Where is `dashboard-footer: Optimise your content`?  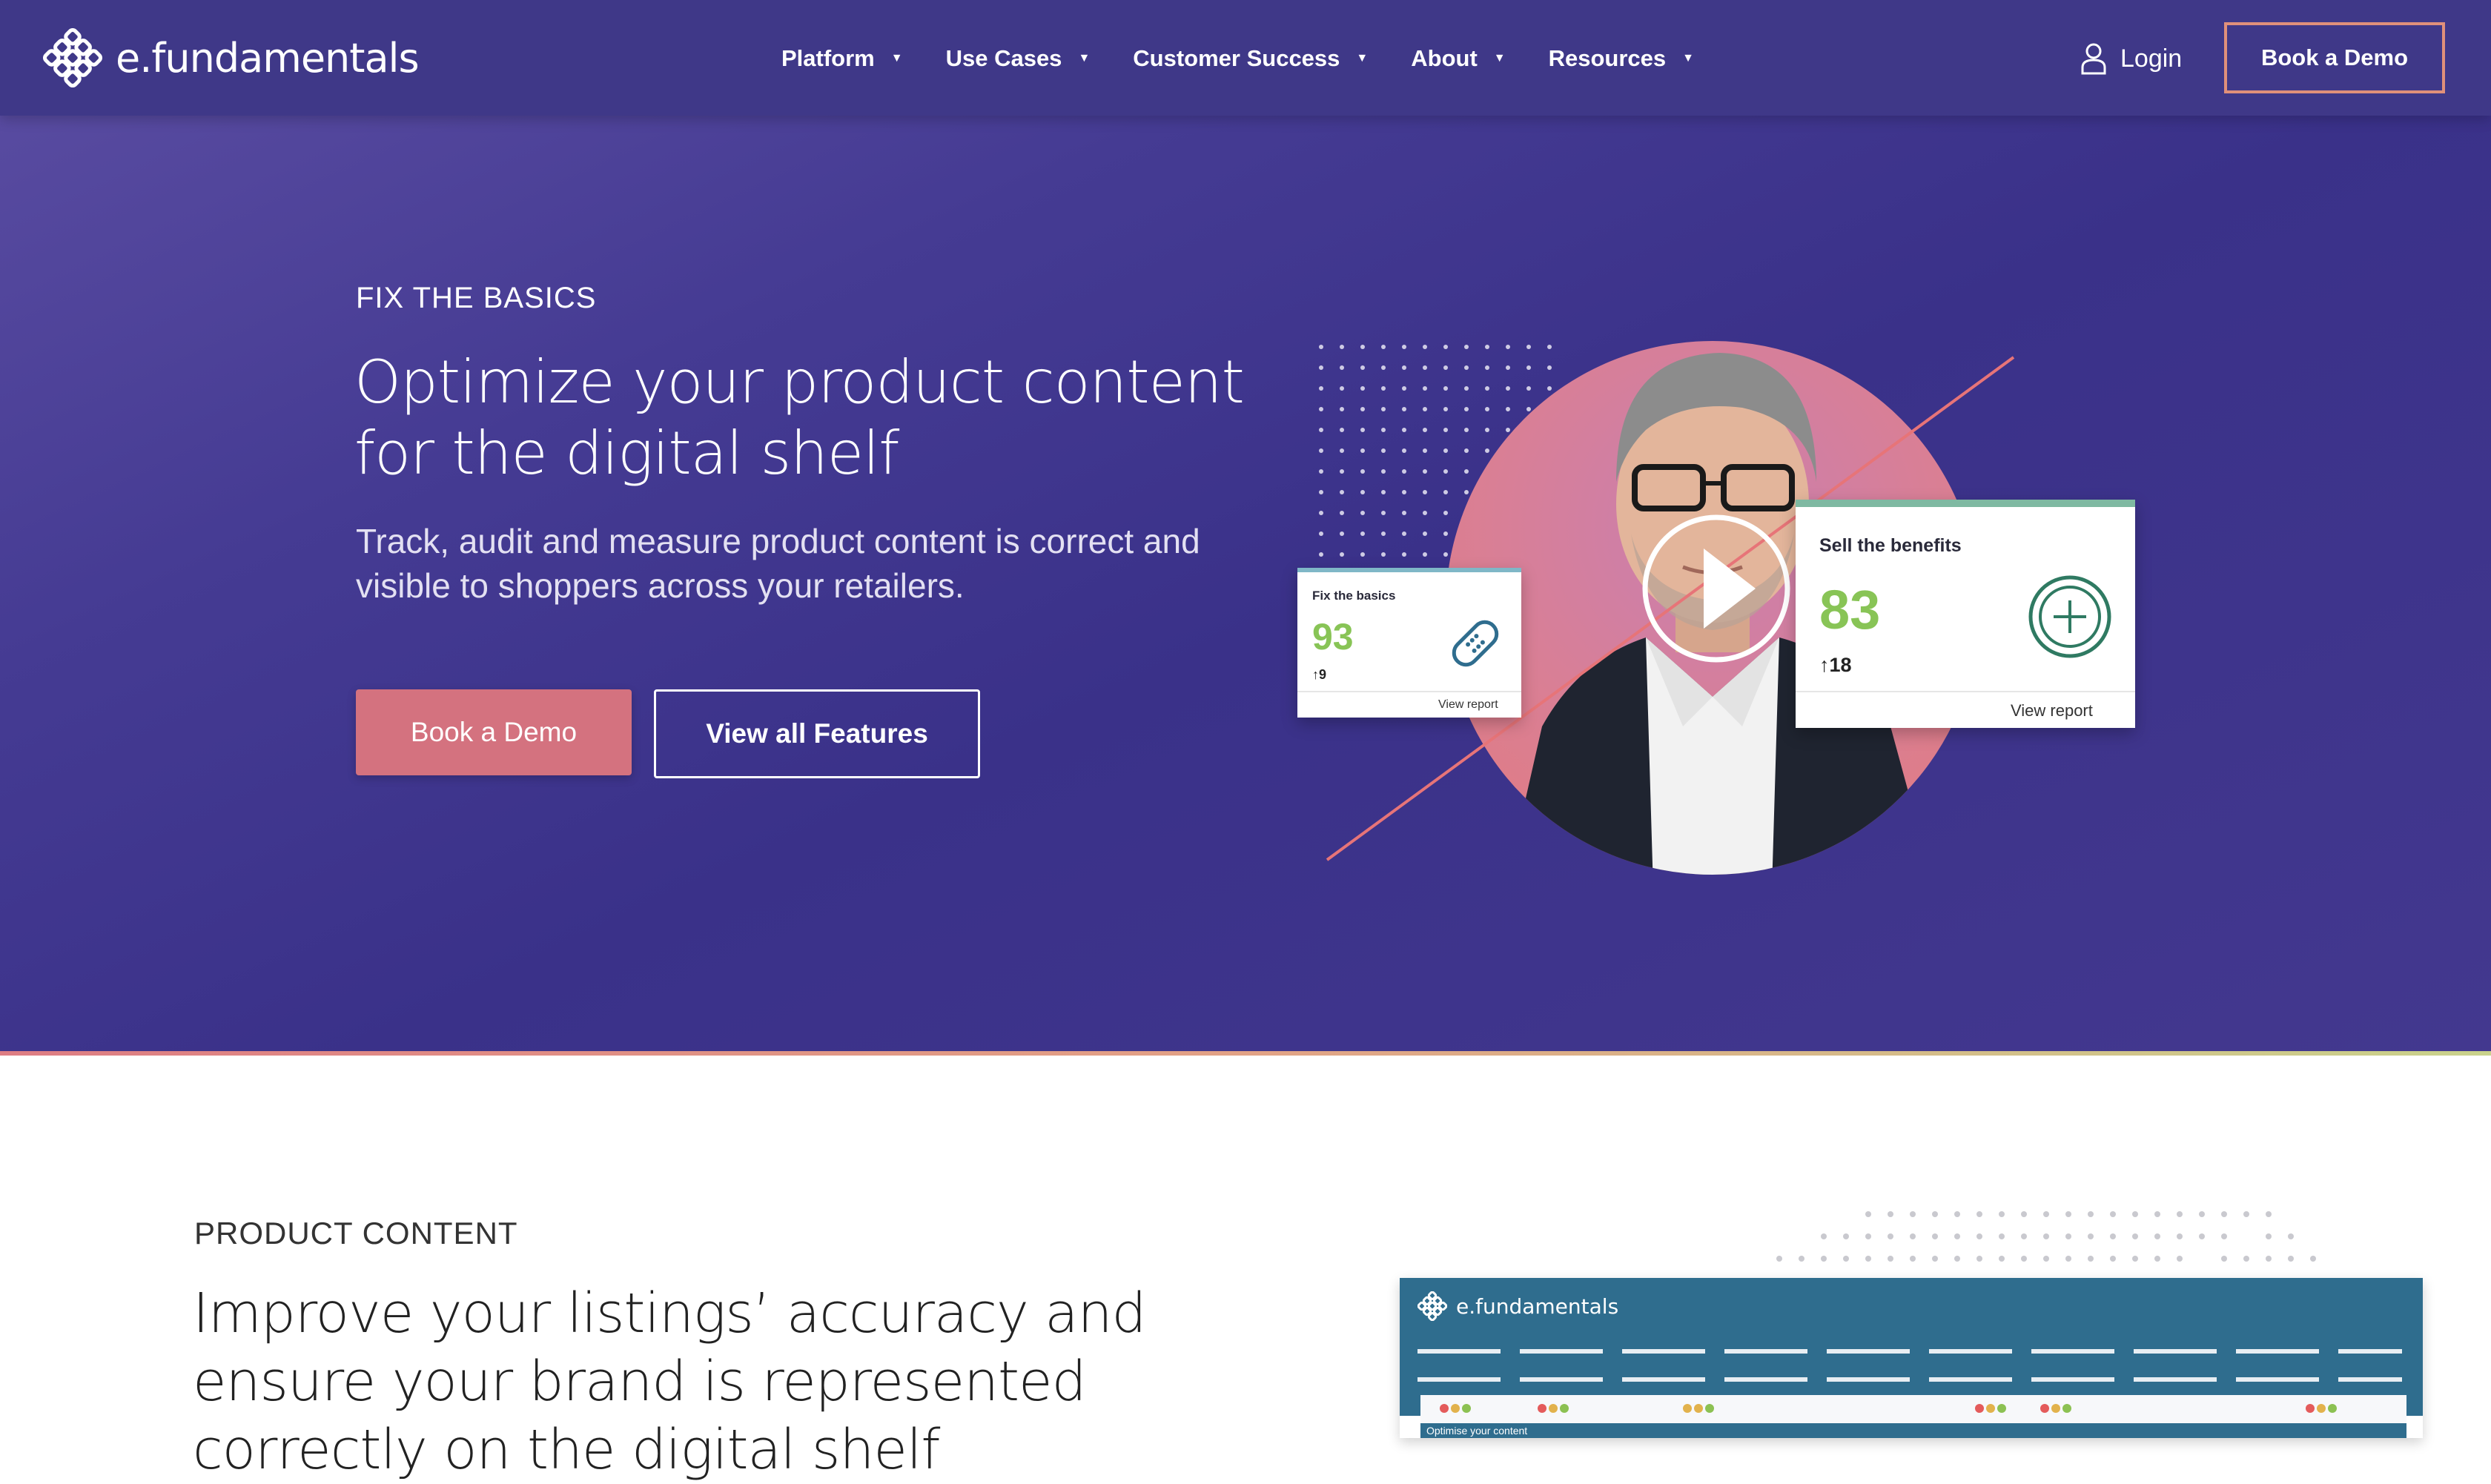 dashboard-footer: Optimise your content is located at coordinates (1913, 1430).